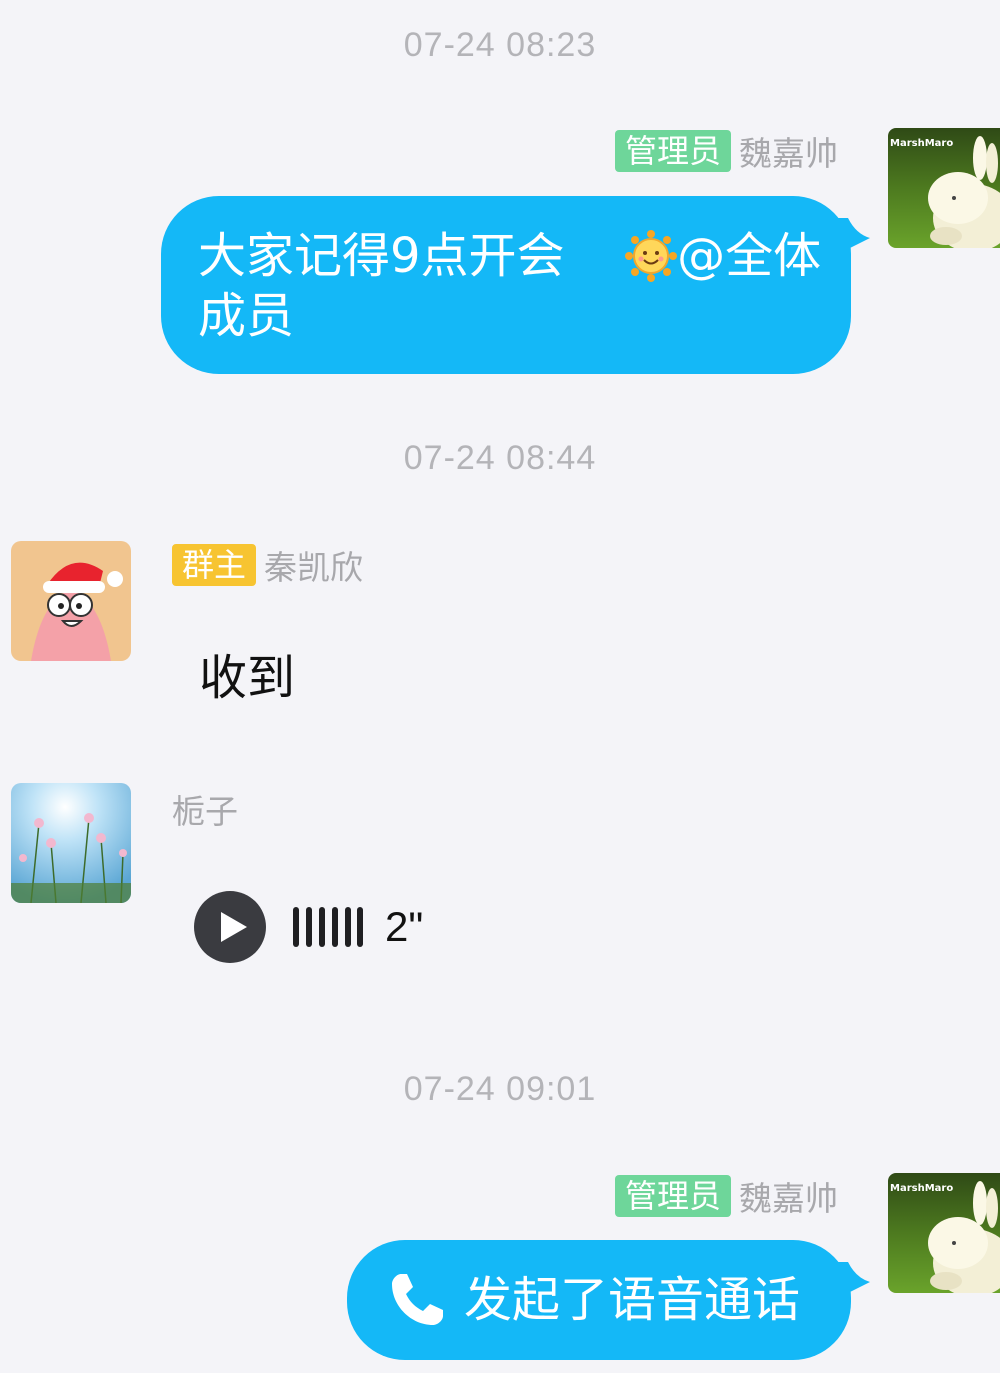 This screenshot has height=1373, width=1000. Describe the element at coordinates (417, 1302) in the screenshot. I see `phone-icon` at that location.